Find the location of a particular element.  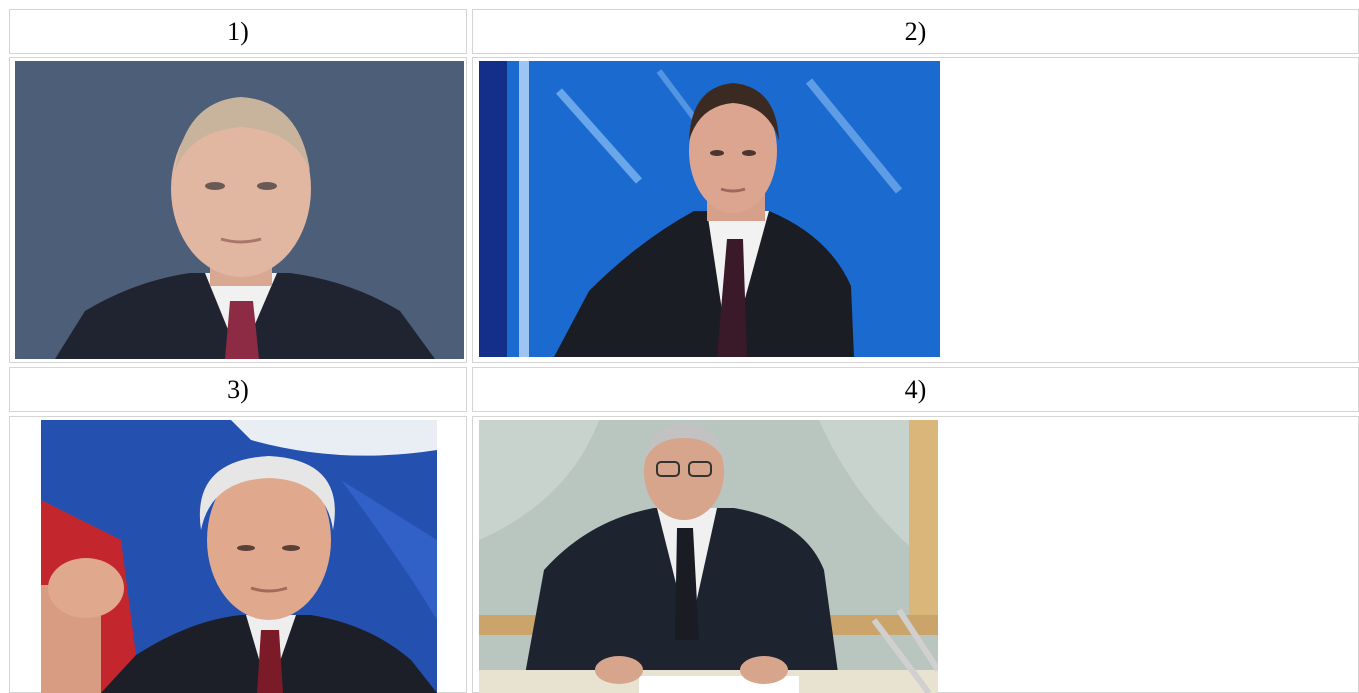

portrait-3-image is located at coordinates (239, 556).